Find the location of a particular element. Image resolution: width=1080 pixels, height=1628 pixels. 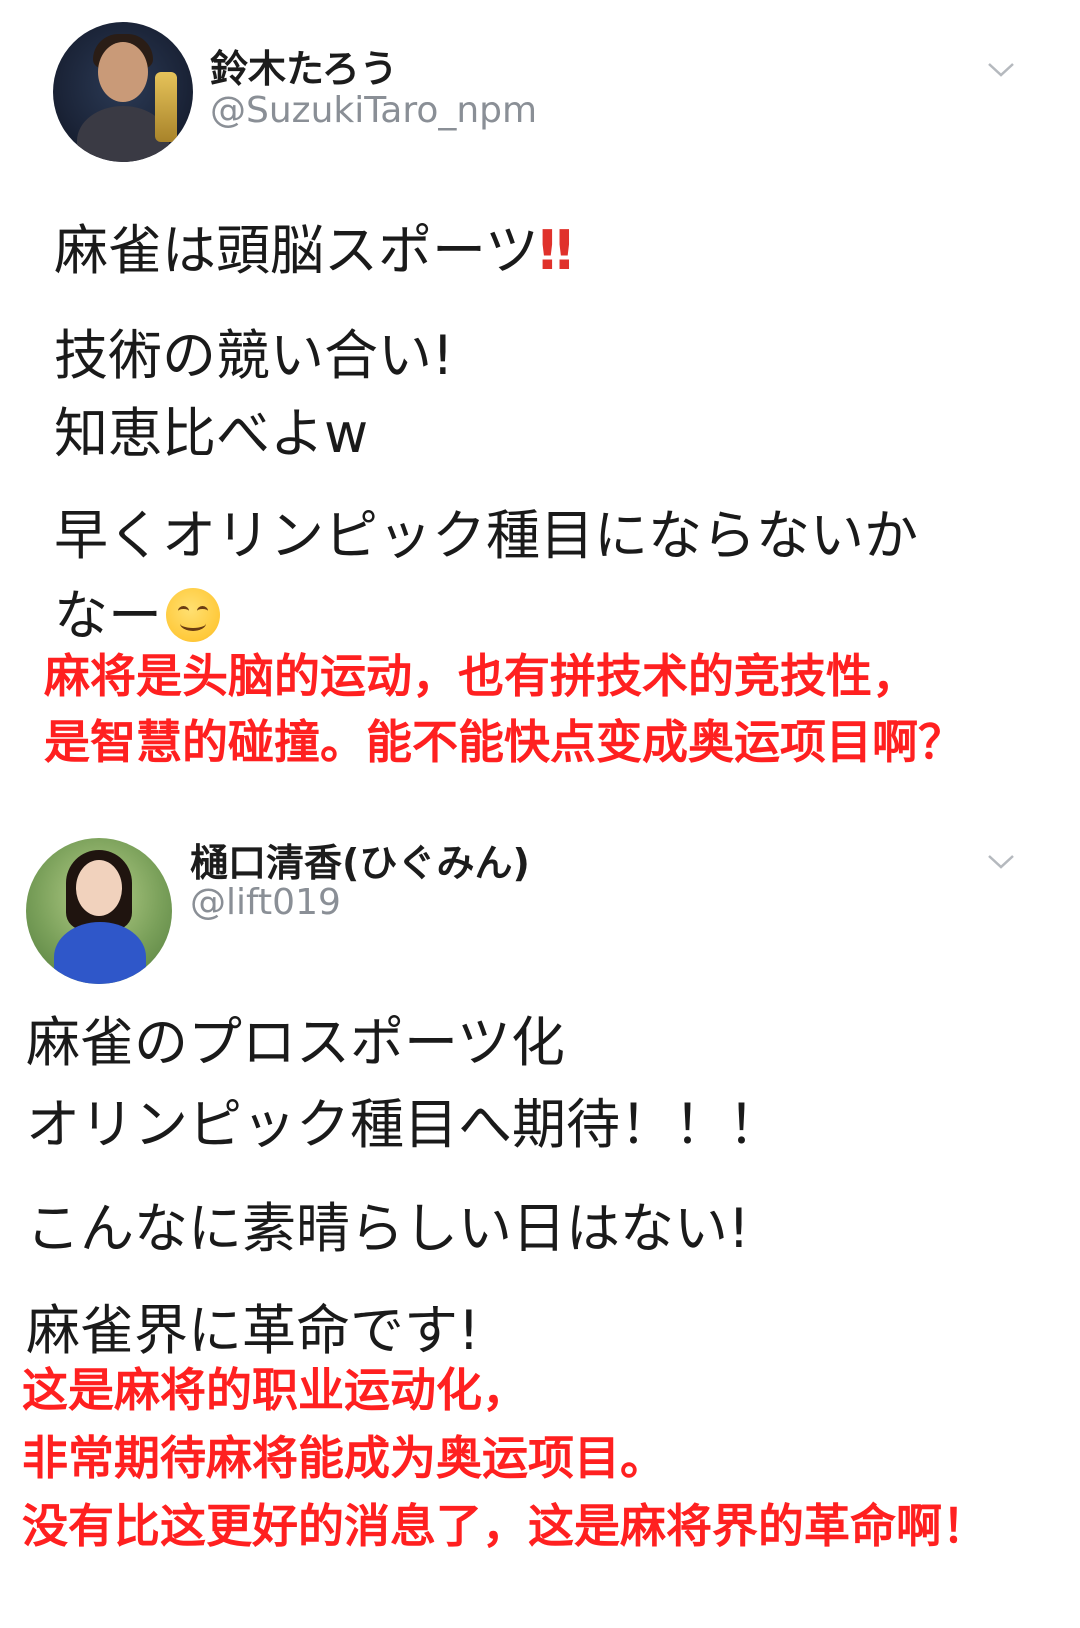

translation-line: 没有比这更好的消息了，这是麻将界的革命啊！ is located at coordinates (505, 1526).